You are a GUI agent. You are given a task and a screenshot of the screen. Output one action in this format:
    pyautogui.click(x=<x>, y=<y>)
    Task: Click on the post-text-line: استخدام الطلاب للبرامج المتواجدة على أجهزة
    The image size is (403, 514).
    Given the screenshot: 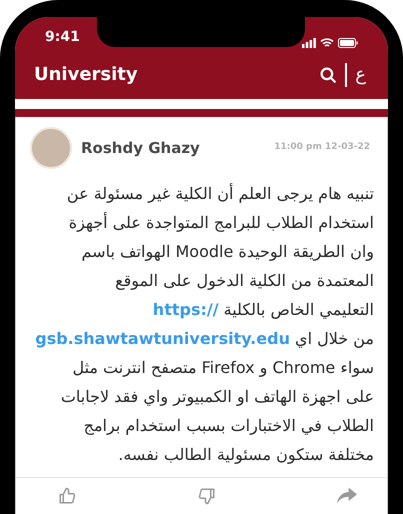 What is the action you would take?
    pyautogui.click(x=221, y=222)
    